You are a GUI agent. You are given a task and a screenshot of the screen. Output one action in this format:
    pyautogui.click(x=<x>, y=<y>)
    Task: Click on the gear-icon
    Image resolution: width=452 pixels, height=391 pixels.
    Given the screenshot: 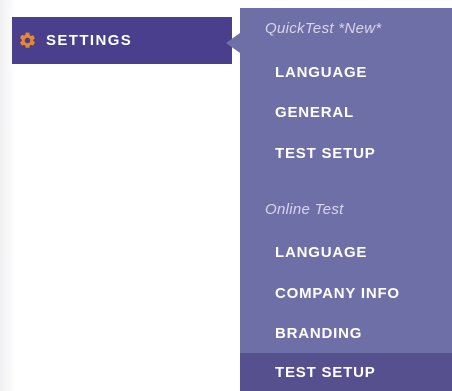 What is the action you would take?
    pyautogui.click(x=27, y=41)
    